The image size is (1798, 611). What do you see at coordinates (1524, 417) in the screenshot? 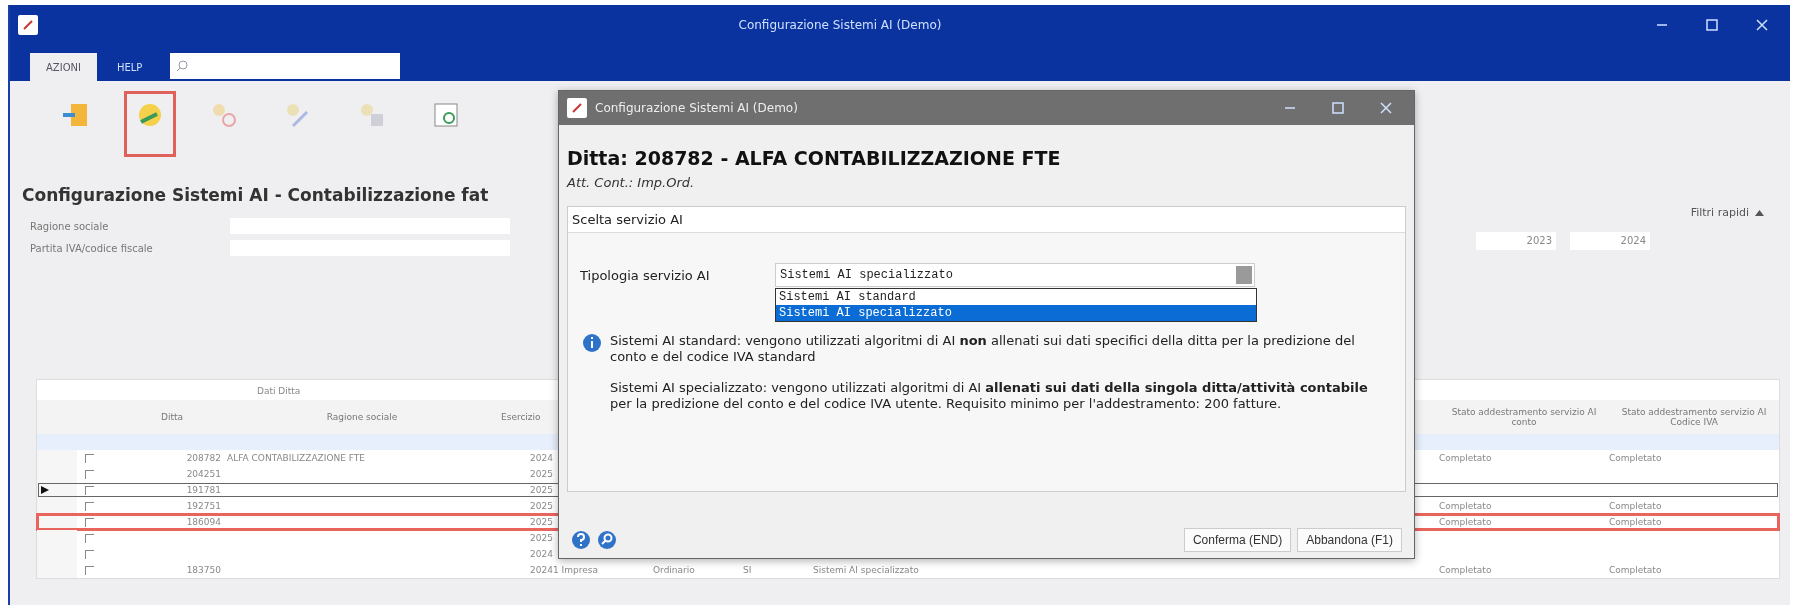
I see `column-header: Stato addestramento servizio AI conto` at bounding box center [1524, 417].